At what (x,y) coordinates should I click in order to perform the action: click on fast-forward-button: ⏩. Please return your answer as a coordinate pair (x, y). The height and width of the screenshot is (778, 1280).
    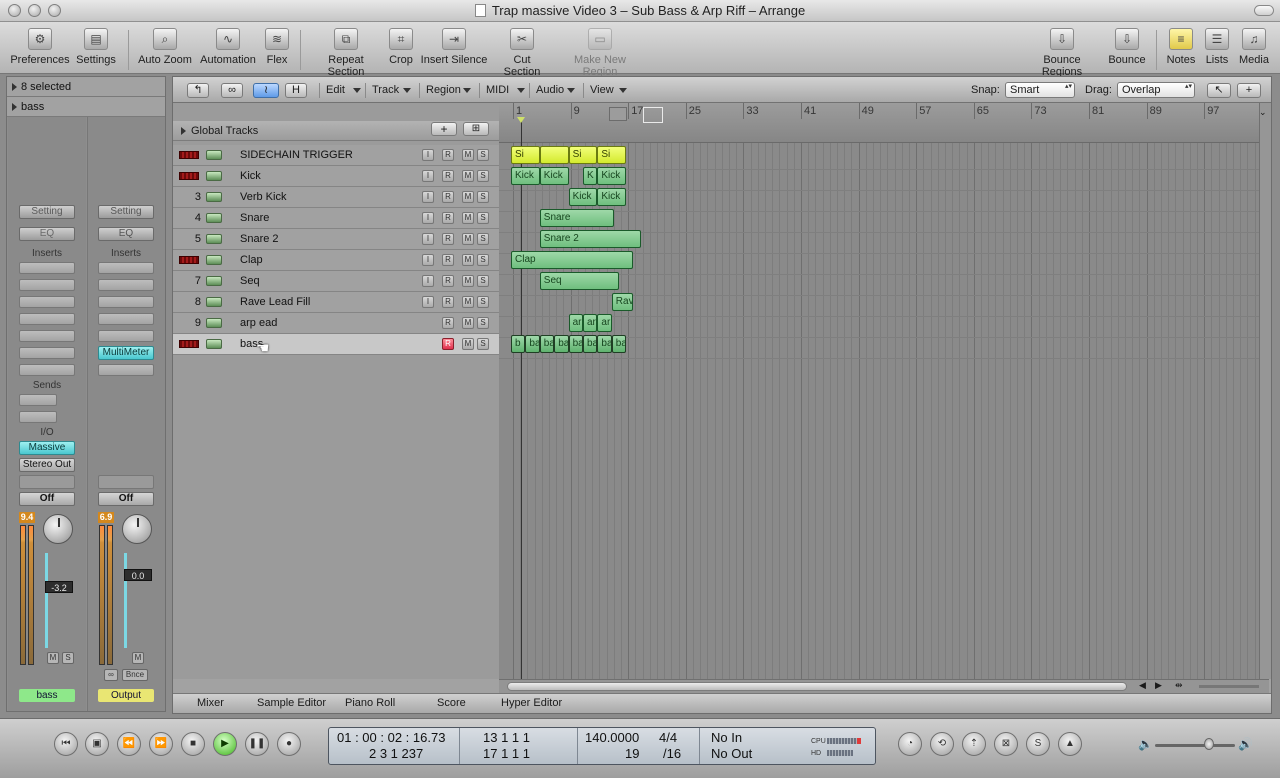
    Looking at the image, I should click on (161, 744).